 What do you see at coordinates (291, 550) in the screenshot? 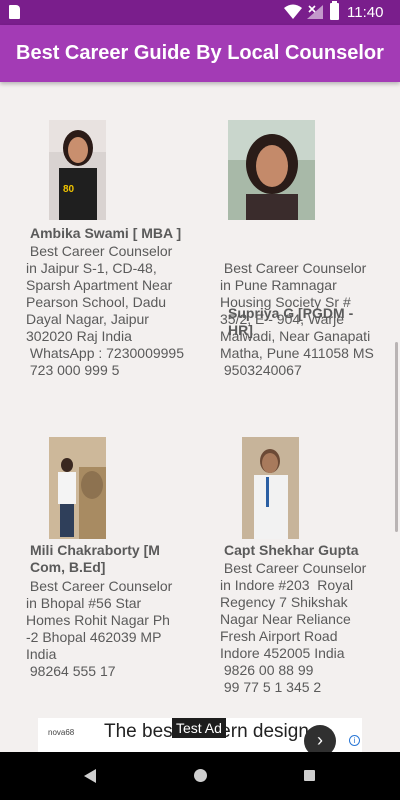
I see `counselor-name: Capt Shekhar Gupta` at bounding box center [291, 550].